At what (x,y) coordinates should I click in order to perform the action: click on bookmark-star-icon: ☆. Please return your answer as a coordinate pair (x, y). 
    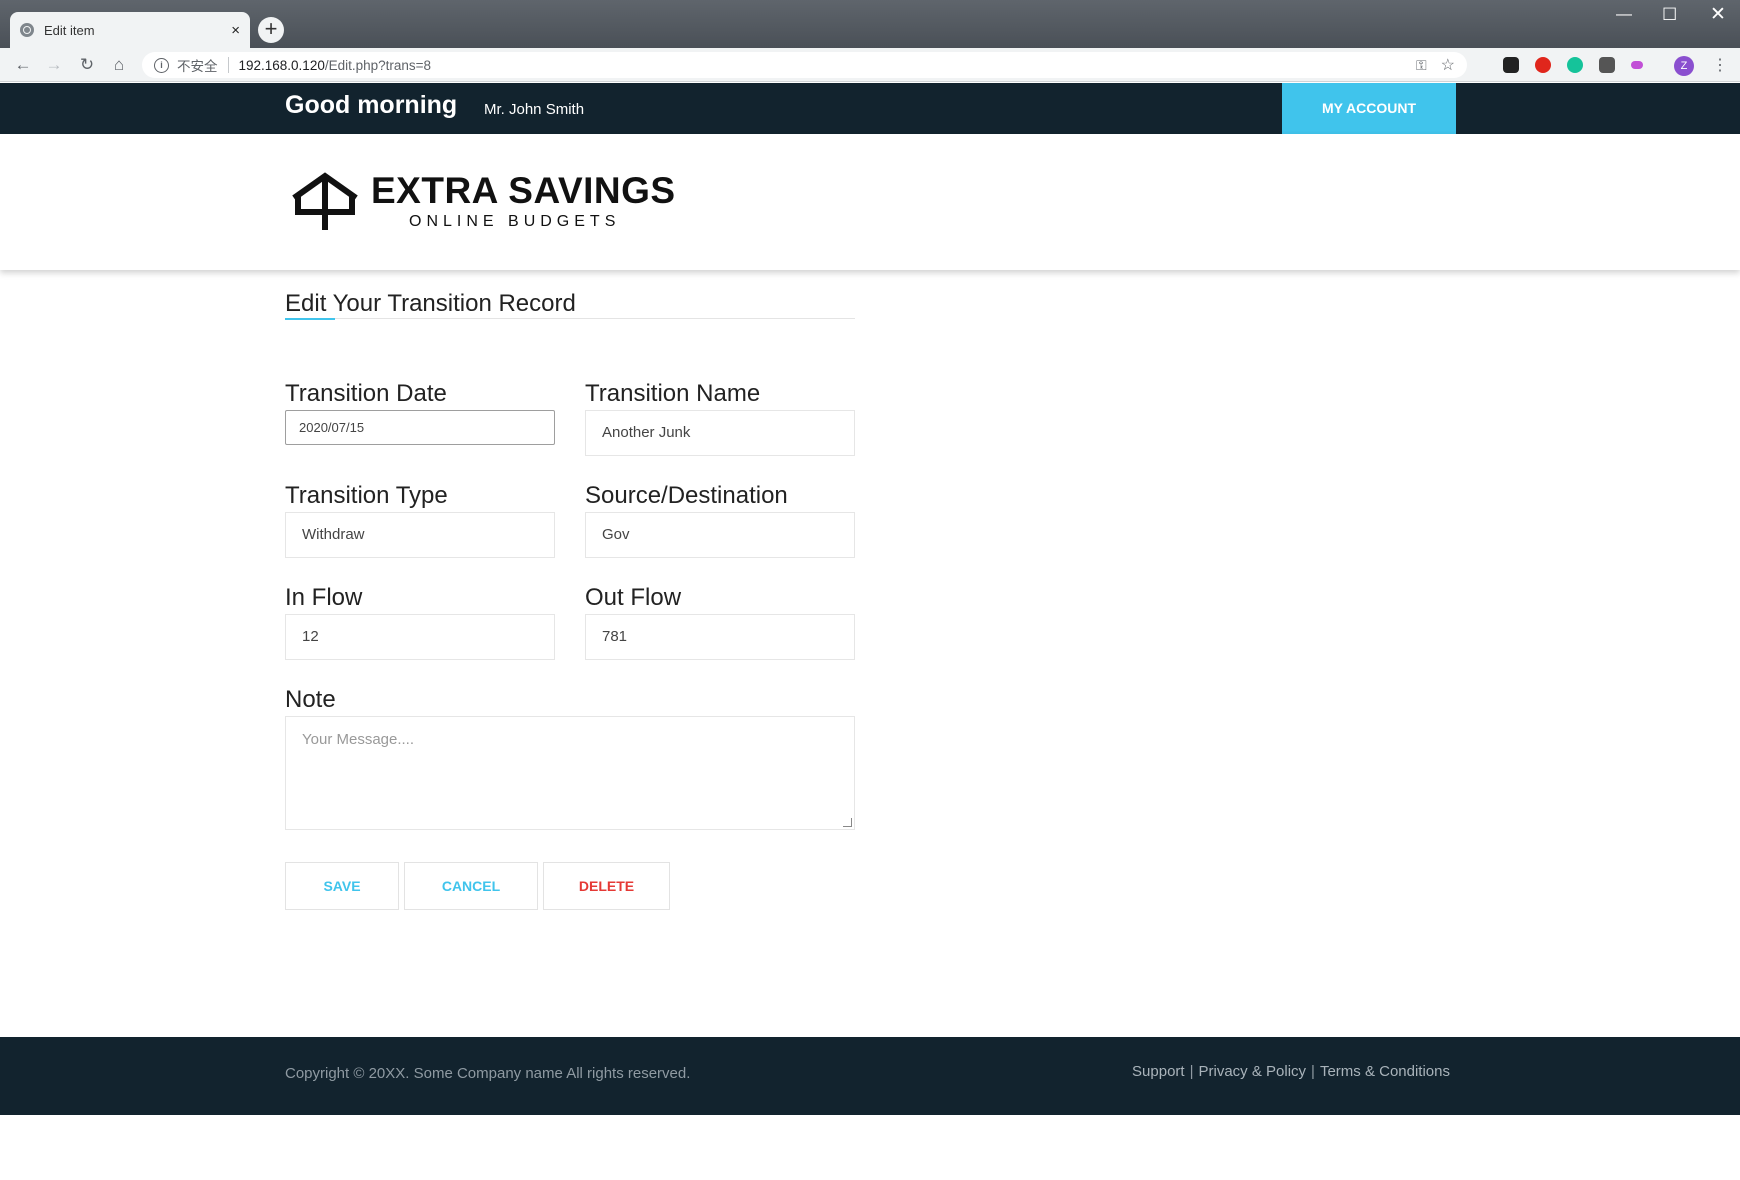
    Looking at the image, I should click on (1448, 65).